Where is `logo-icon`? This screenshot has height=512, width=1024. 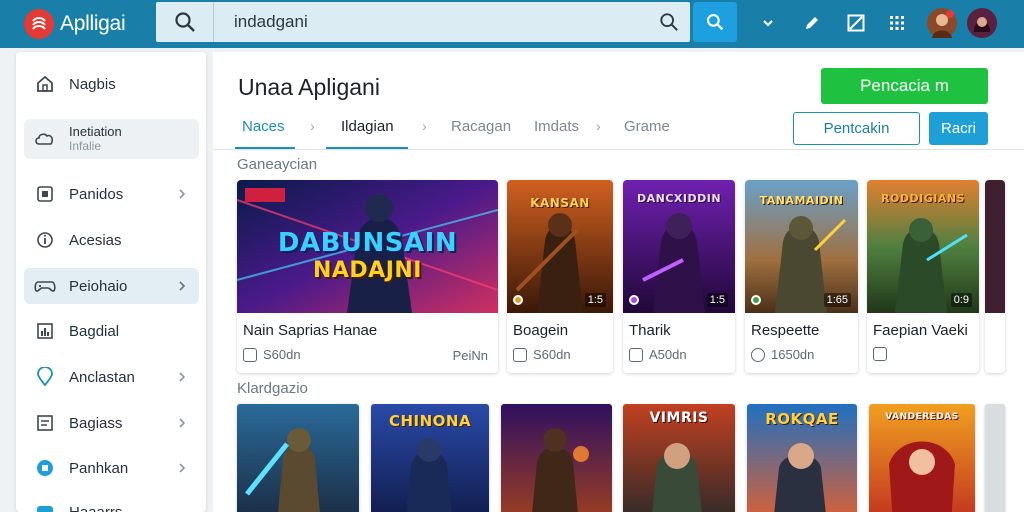 logo-icon is located at coordinates (39, 24).